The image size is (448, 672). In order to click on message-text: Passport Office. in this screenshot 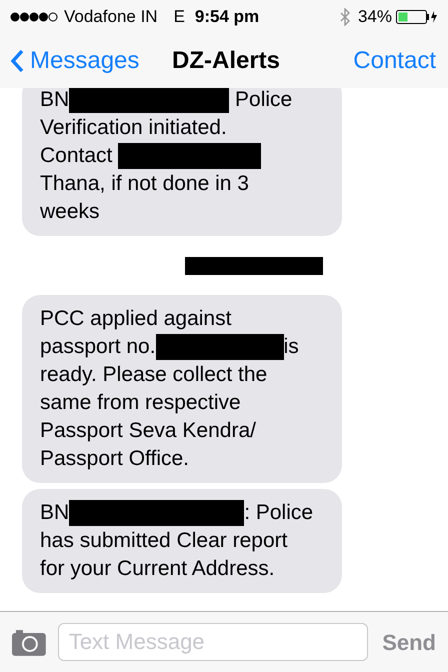, I will do `click(115, 459)`.